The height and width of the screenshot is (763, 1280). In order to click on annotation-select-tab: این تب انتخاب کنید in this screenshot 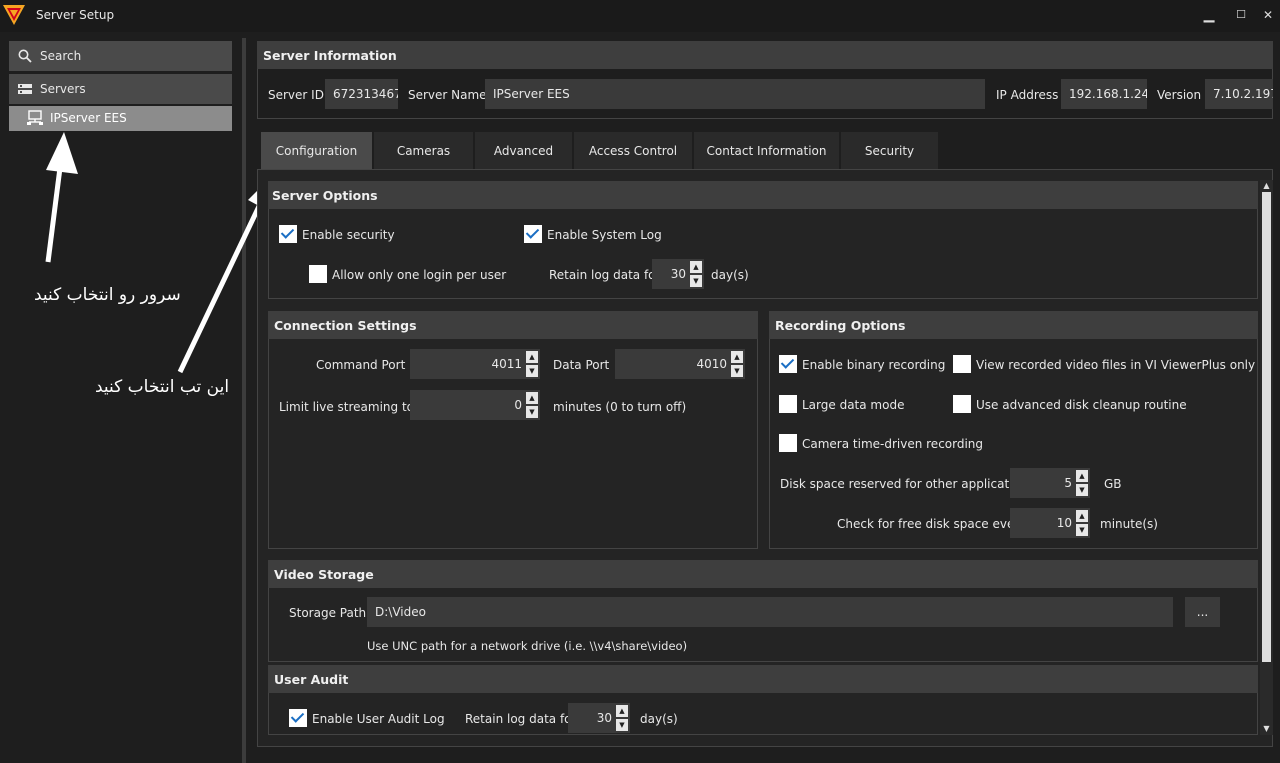, I will do `click(162, 387)`.